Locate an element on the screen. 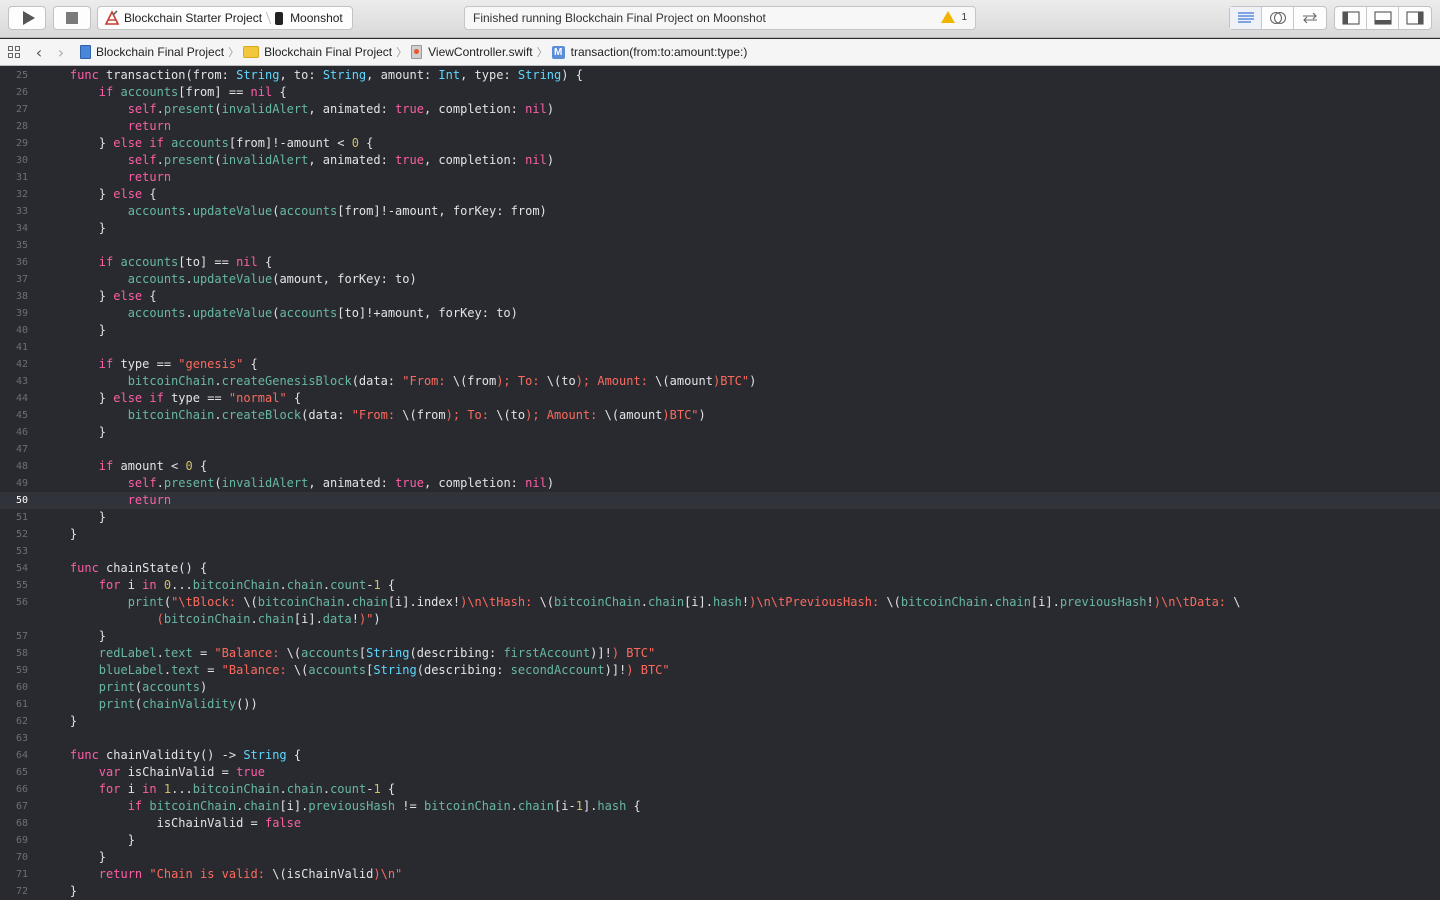 This screenshot has height=900, width=1440. scheme-selector: Blockchain Starter Project Moonshot is located at coordinates (225, 18).